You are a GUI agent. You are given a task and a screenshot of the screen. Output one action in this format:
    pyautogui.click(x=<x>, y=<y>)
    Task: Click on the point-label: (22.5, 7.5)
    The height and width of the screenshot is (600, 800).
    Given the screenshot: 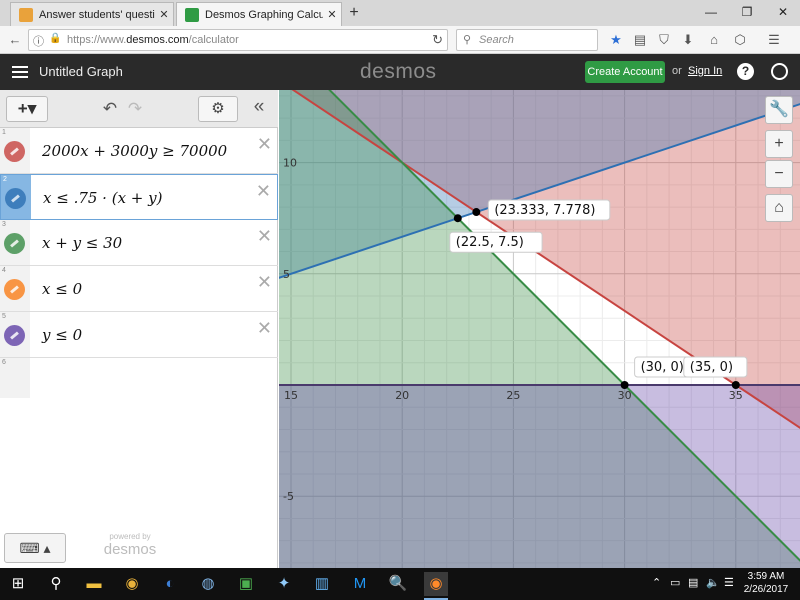 What is the action you would take?
    pyautogui.click(x=490, y=242)
    